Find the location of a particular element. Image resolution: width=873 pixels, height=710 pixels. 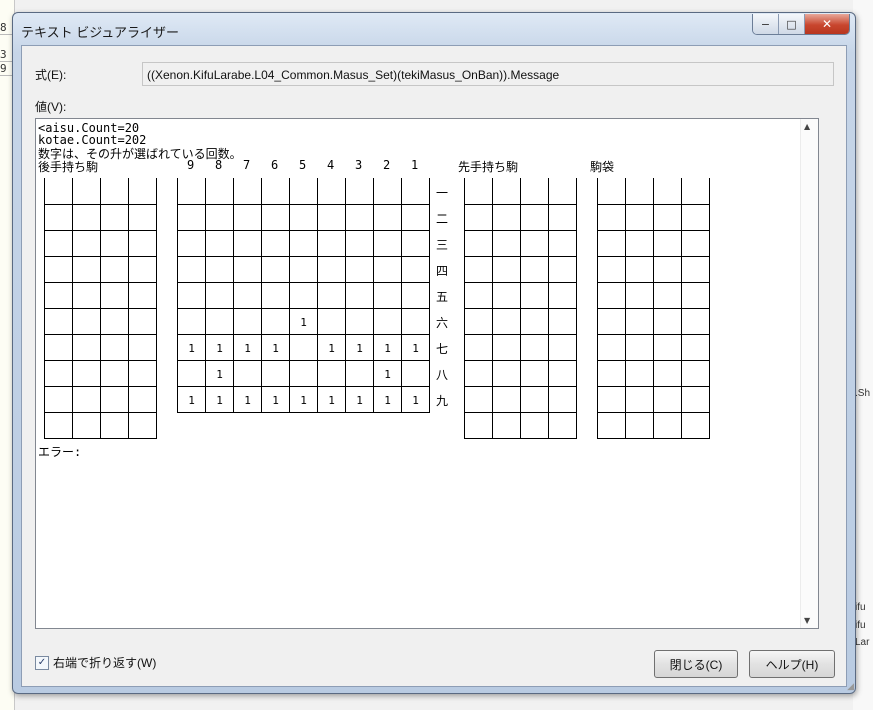

dialog-title: テキスト ビジュアライザー is located at coordinates (100, 32).